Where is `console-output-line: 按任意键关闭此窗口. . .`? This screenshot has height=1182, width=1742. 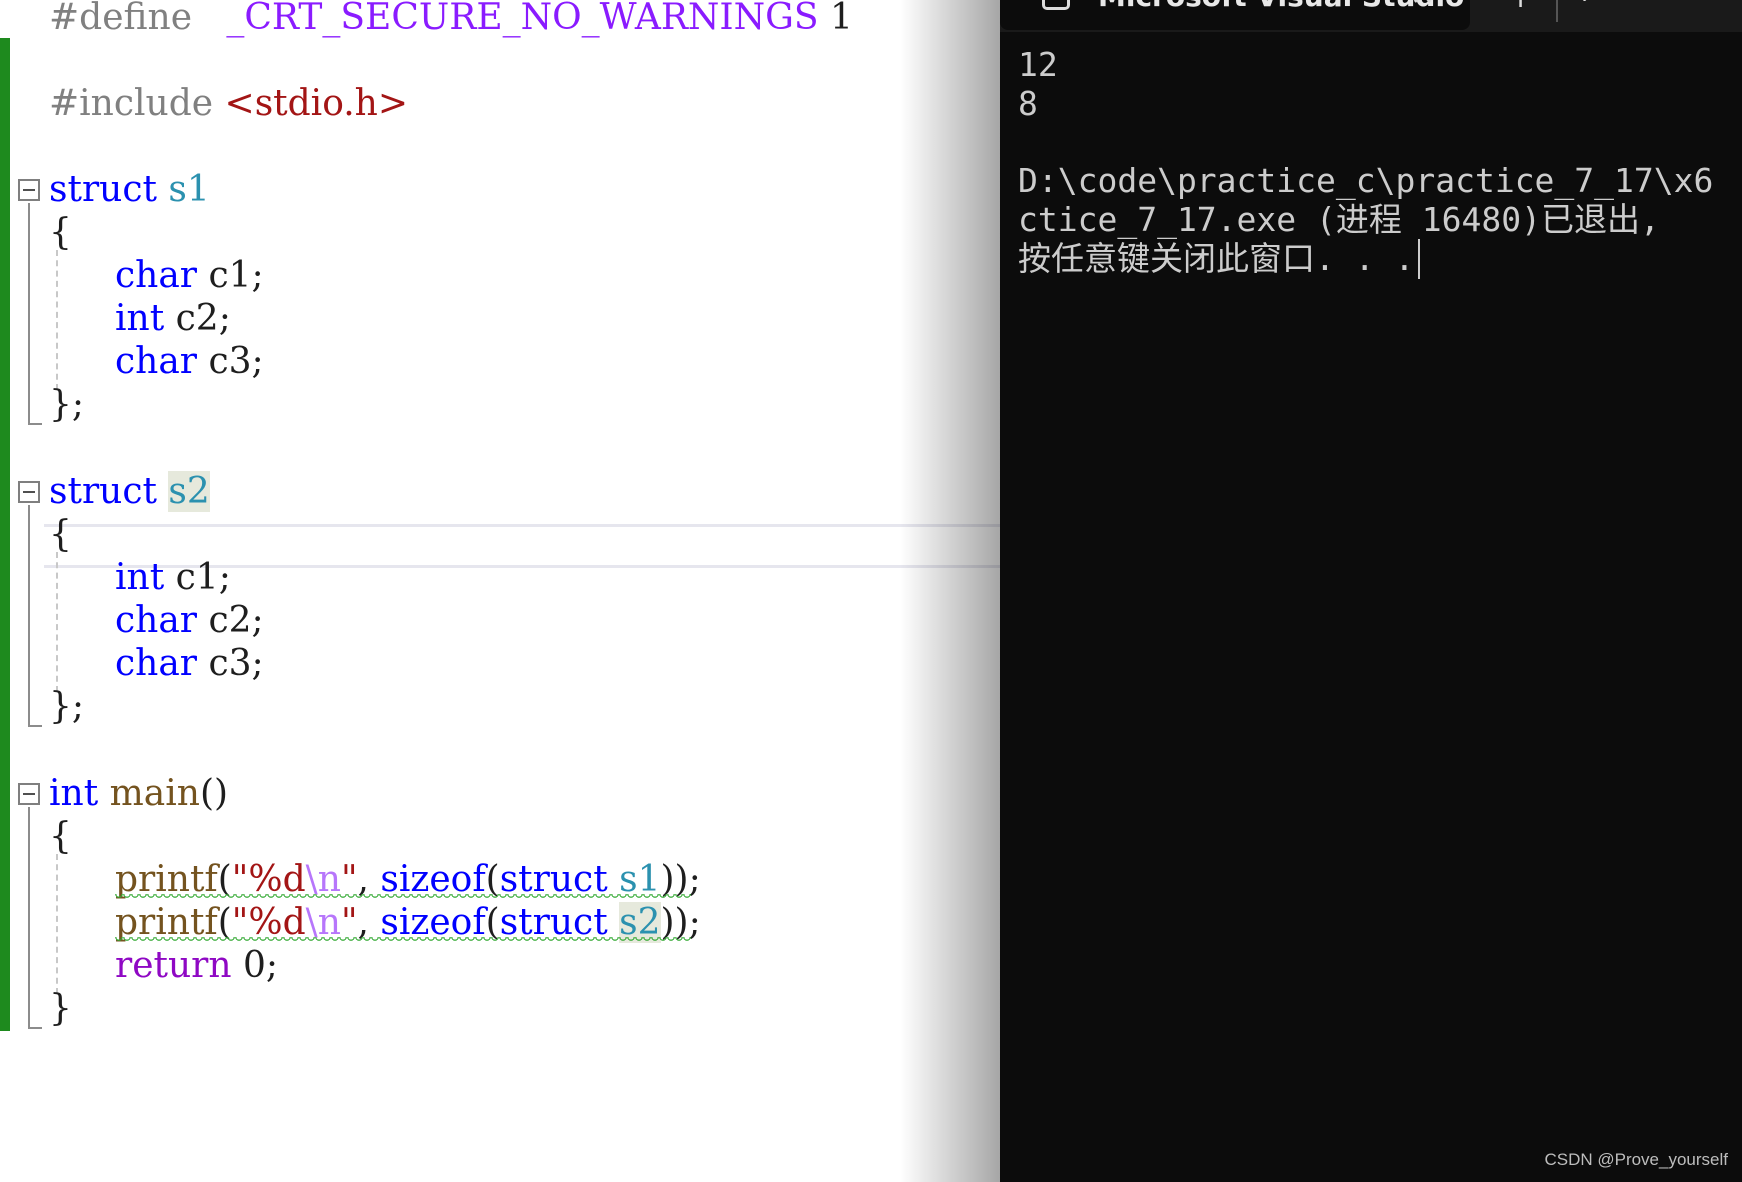 console-output-line: 按任意键关闭此窗口. . . is located at coordinates (1216, 258).